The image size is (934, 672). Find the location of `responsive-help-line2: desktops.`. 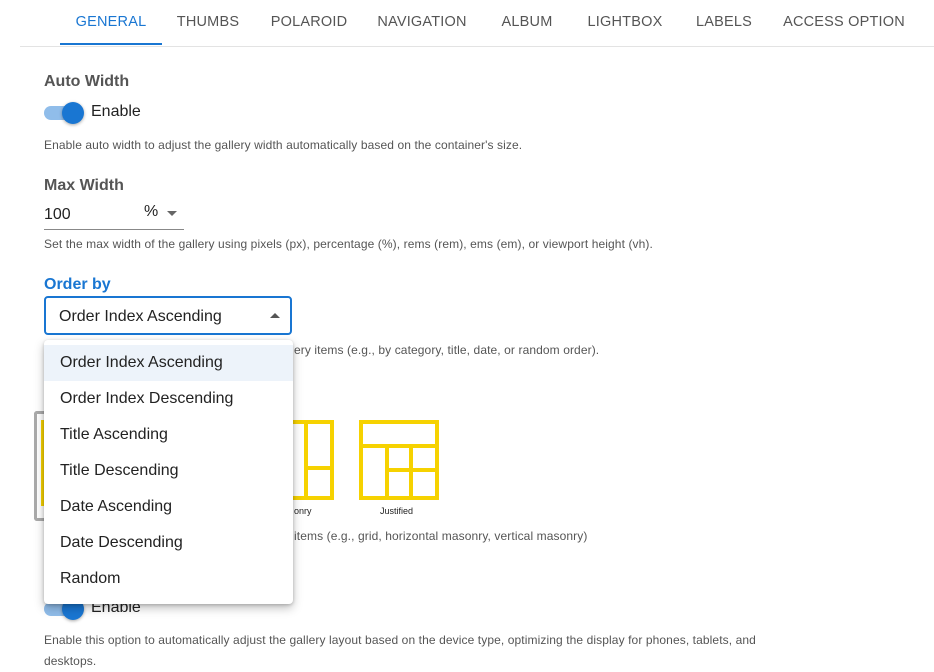

responsive-help-line2: desktops. is located at coordinates (70, 661).